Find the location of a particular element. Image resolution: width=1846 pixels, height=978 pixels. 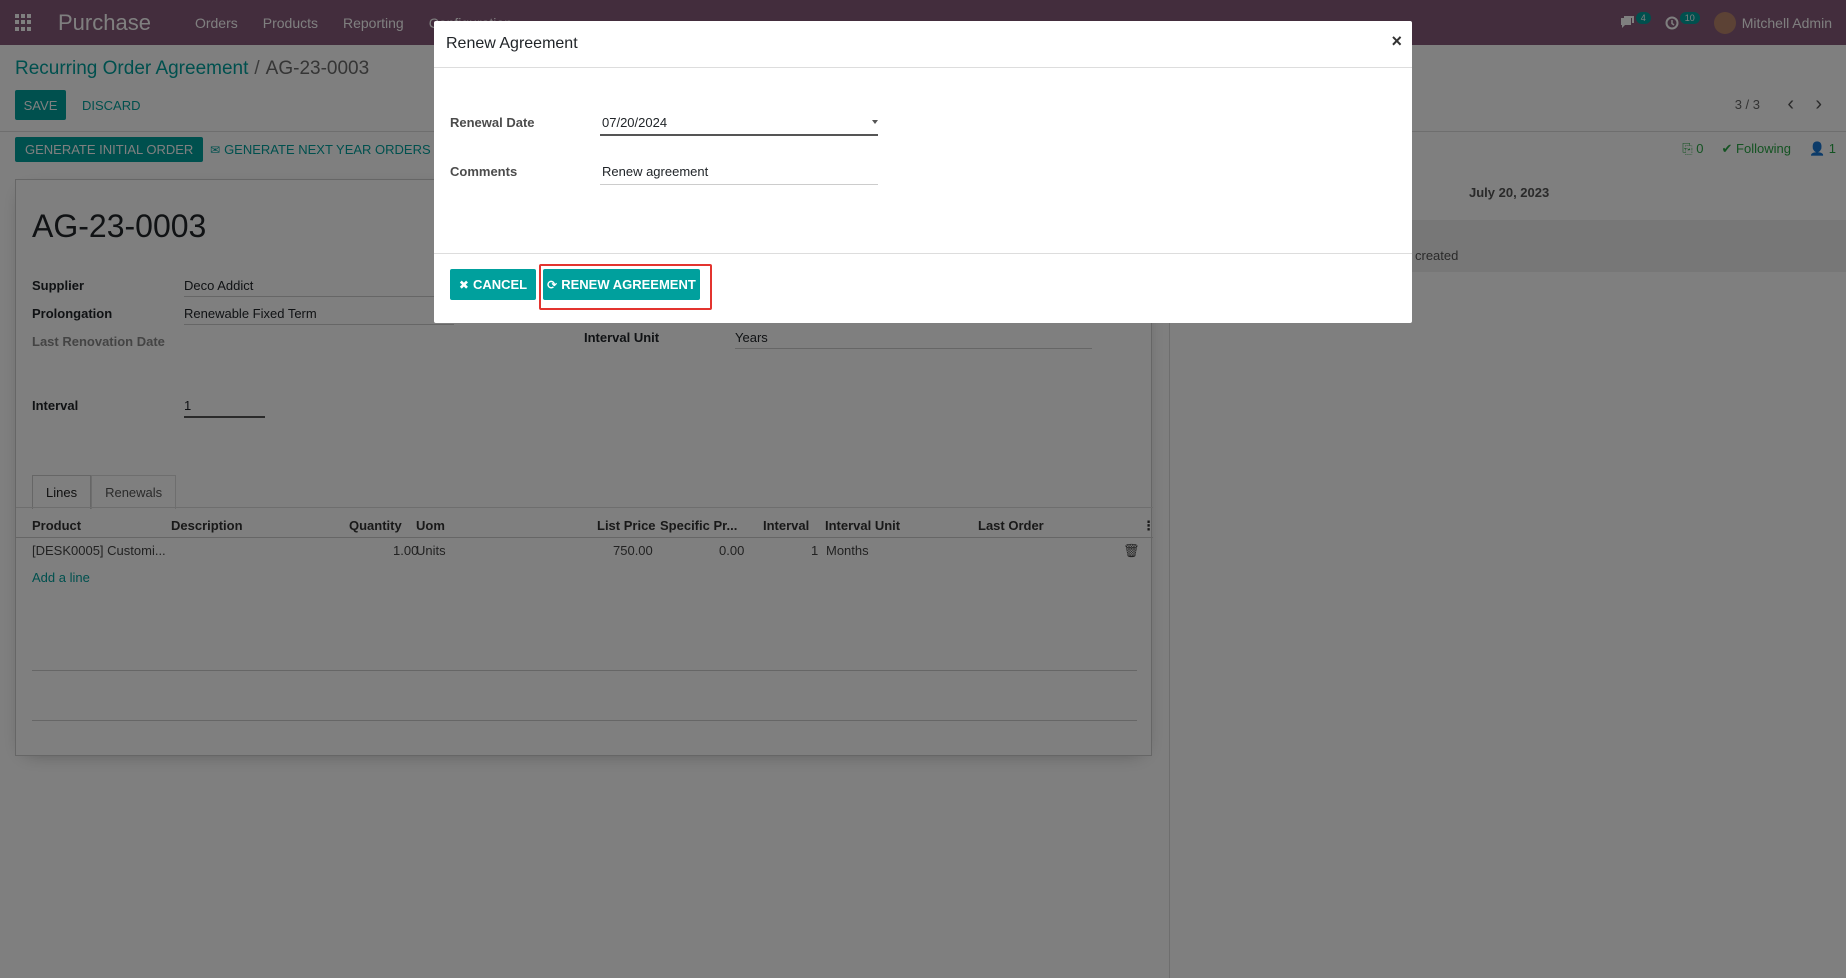

dialog-header: Renew Agreement × is located at coordinates (923, 44).